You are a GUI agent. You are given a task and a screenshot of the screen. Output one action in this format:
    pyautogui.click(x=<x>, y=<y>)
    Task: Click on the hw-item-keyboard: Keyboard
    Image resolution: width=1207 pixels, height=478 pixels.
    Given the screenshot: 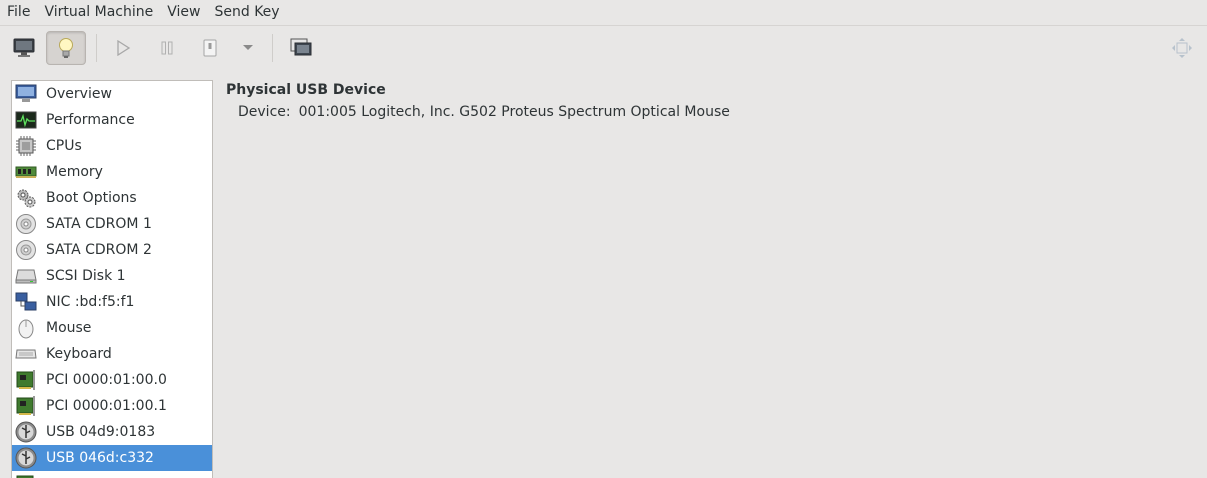 What is the action you would take?
    pyautogui.click(x=112, y=354)
    